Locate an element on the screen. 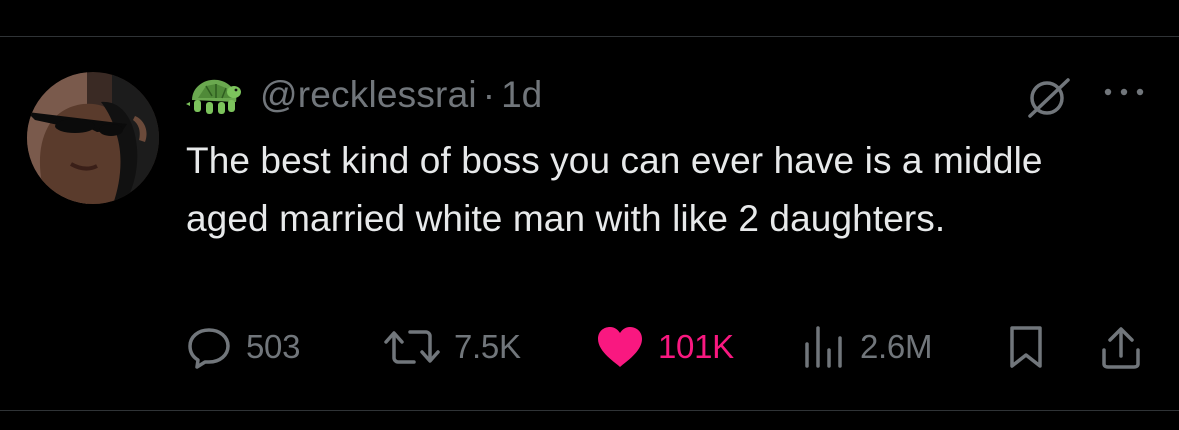  like-count: 101K is located at coordinates (696, 346).